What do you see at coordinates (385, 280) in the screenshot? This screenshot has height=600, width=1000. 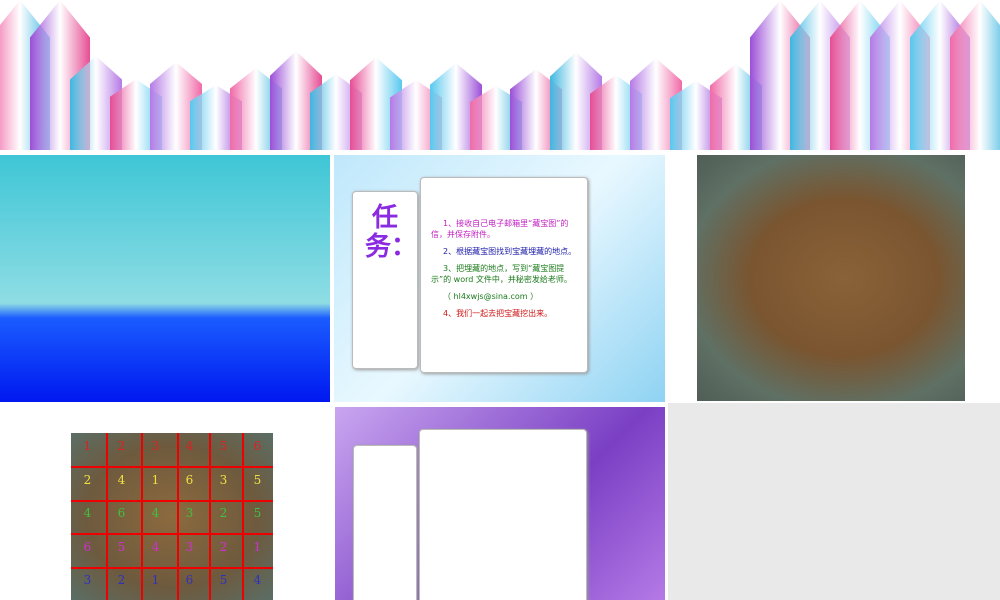 I see `title-panel: 任务：` at bounding box center [385, 280].